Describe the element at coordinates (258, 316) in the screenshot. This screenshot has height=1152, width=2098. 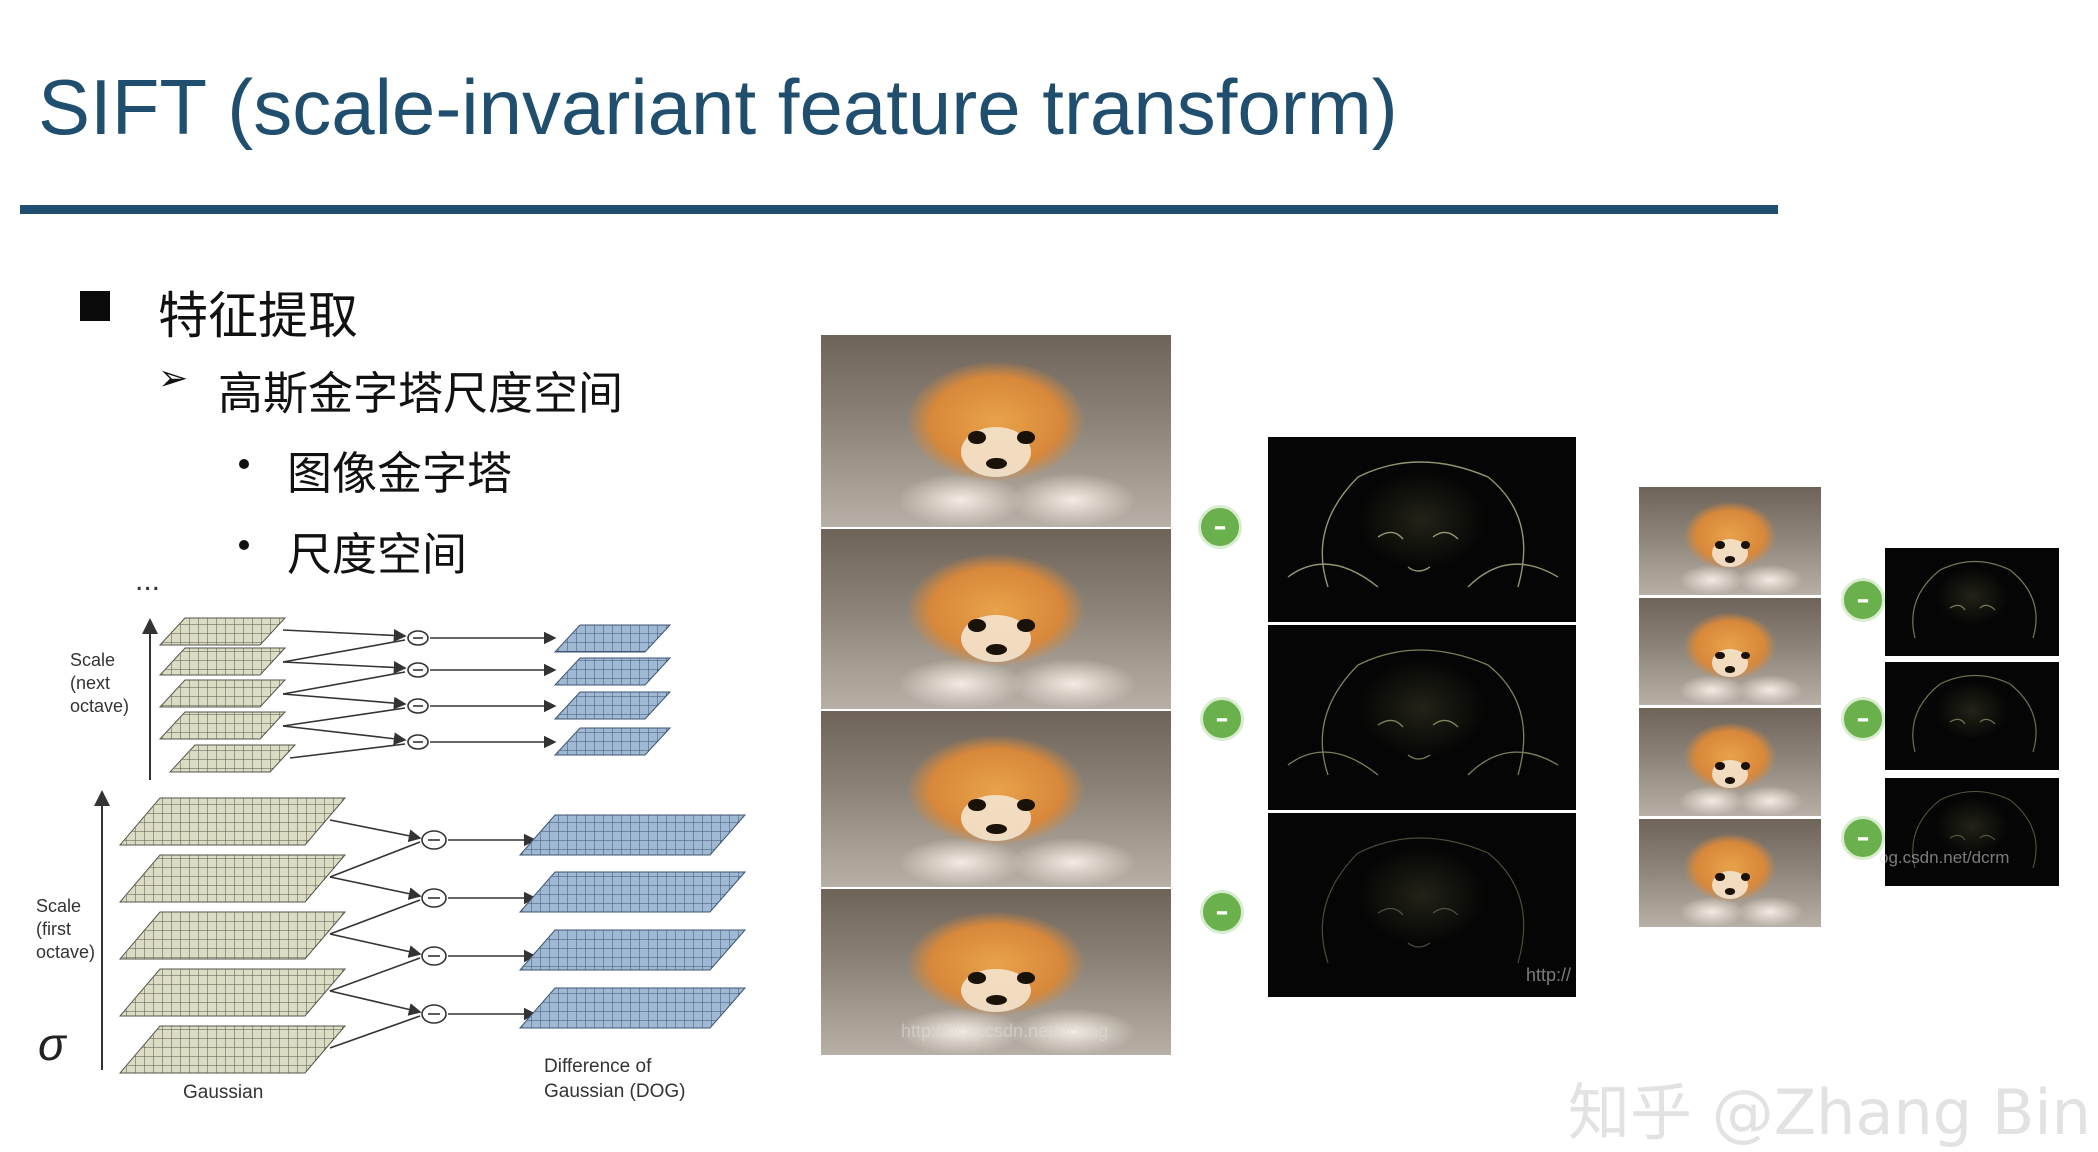
I see `bullet-level1-text: 特征提取` at that location.